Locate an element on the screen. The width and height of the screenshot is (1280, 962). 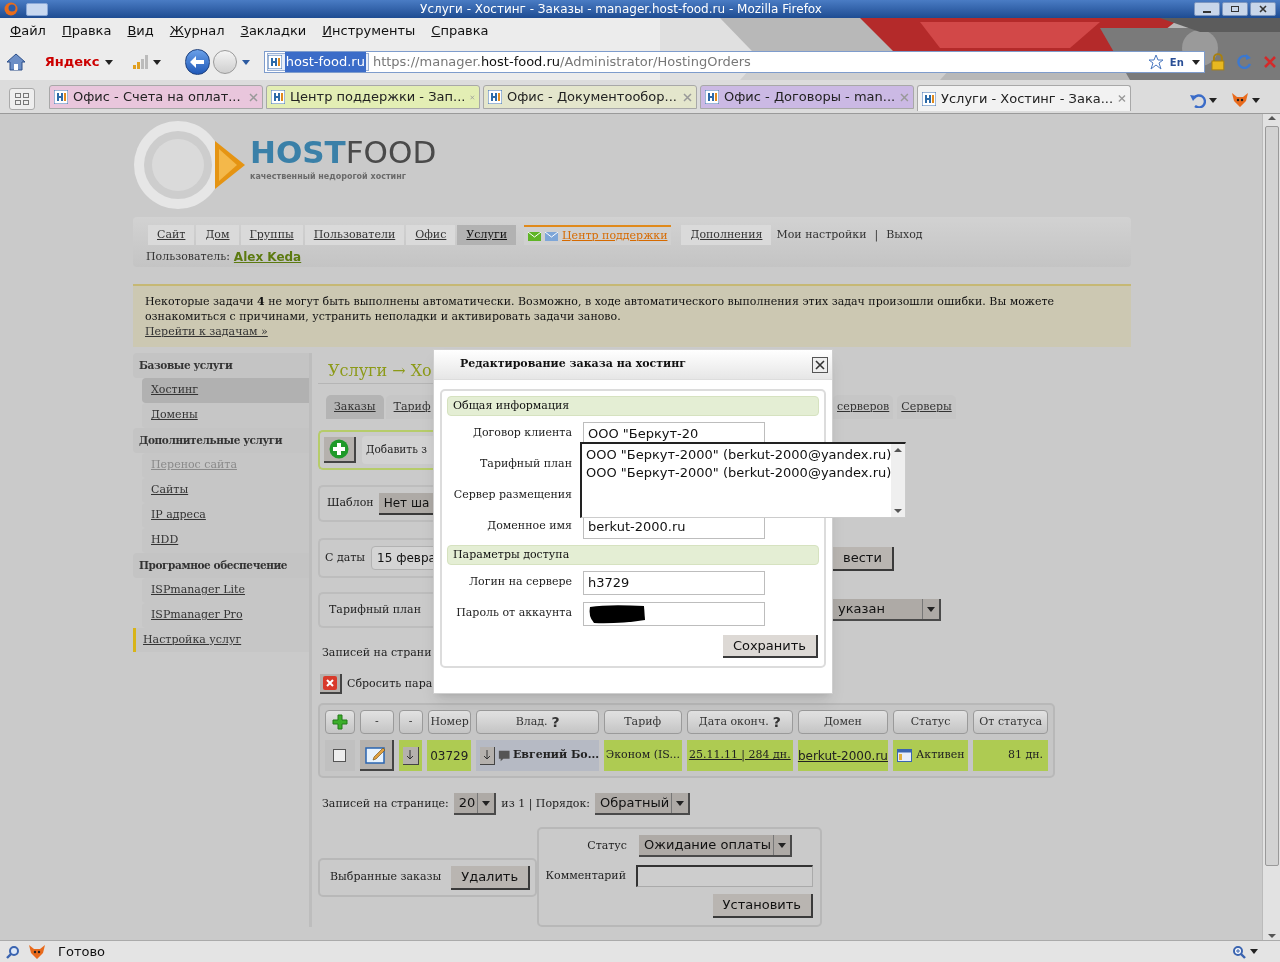
order-select: Обратный is located at coordinates (643, 804).